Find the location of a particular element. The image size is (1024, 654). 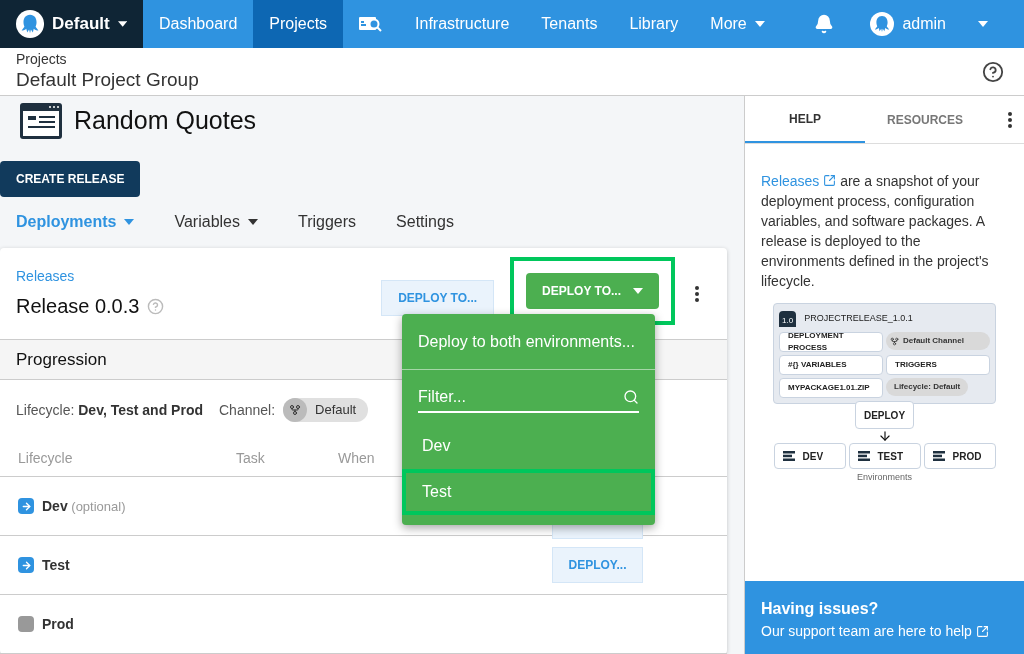

variables-tag: #{} VARIABLES is located at coordinates (831, 365).